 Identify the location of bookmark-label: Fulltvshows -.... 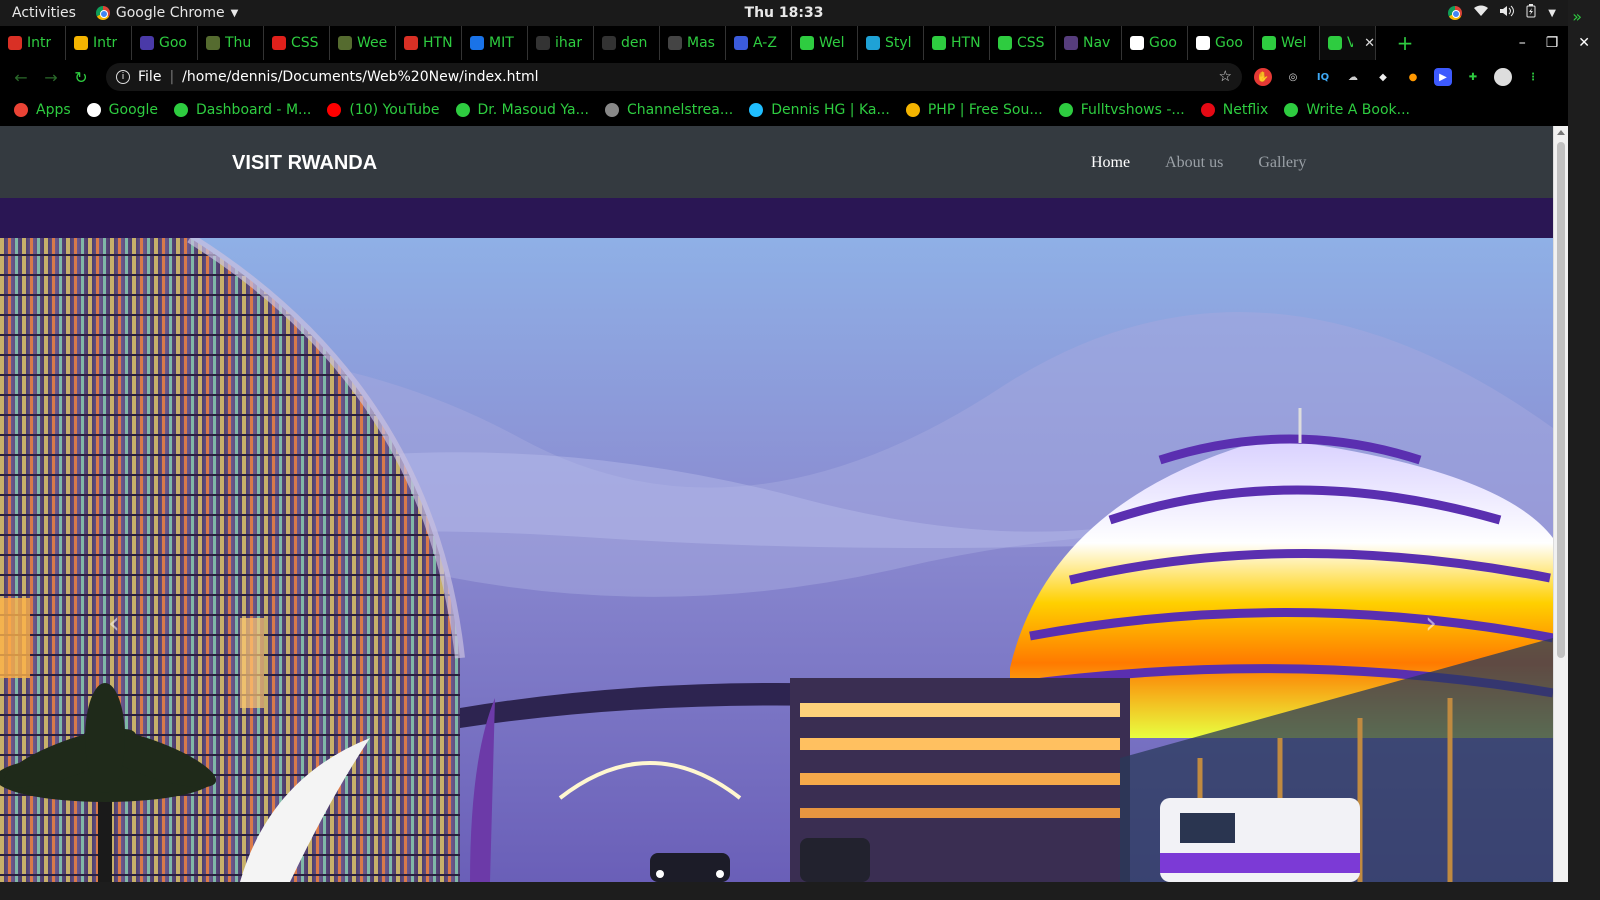
(1132, 110).